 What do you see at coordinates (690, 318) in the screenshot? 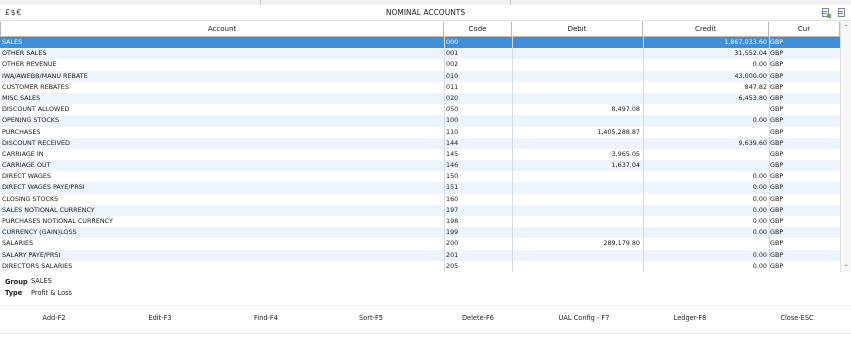
I see `ledger-button: Ledger-F8` at bounding box center [690, 318].